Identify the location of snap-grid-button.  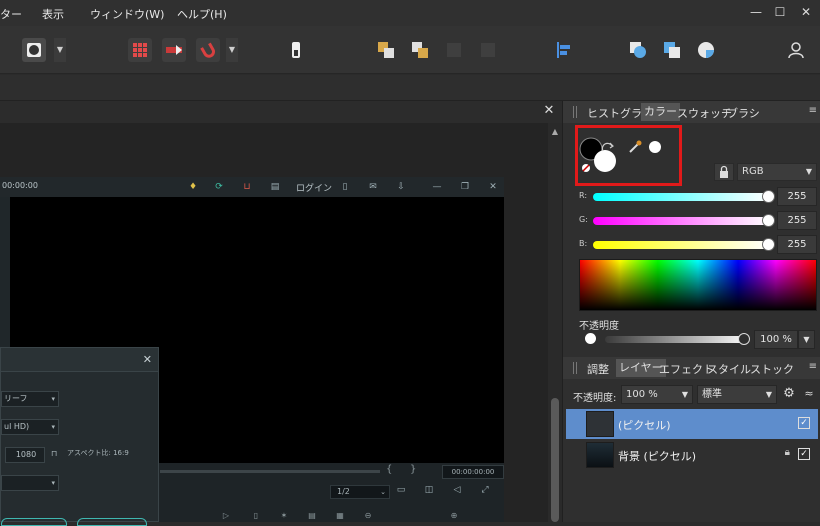
(140, 50).